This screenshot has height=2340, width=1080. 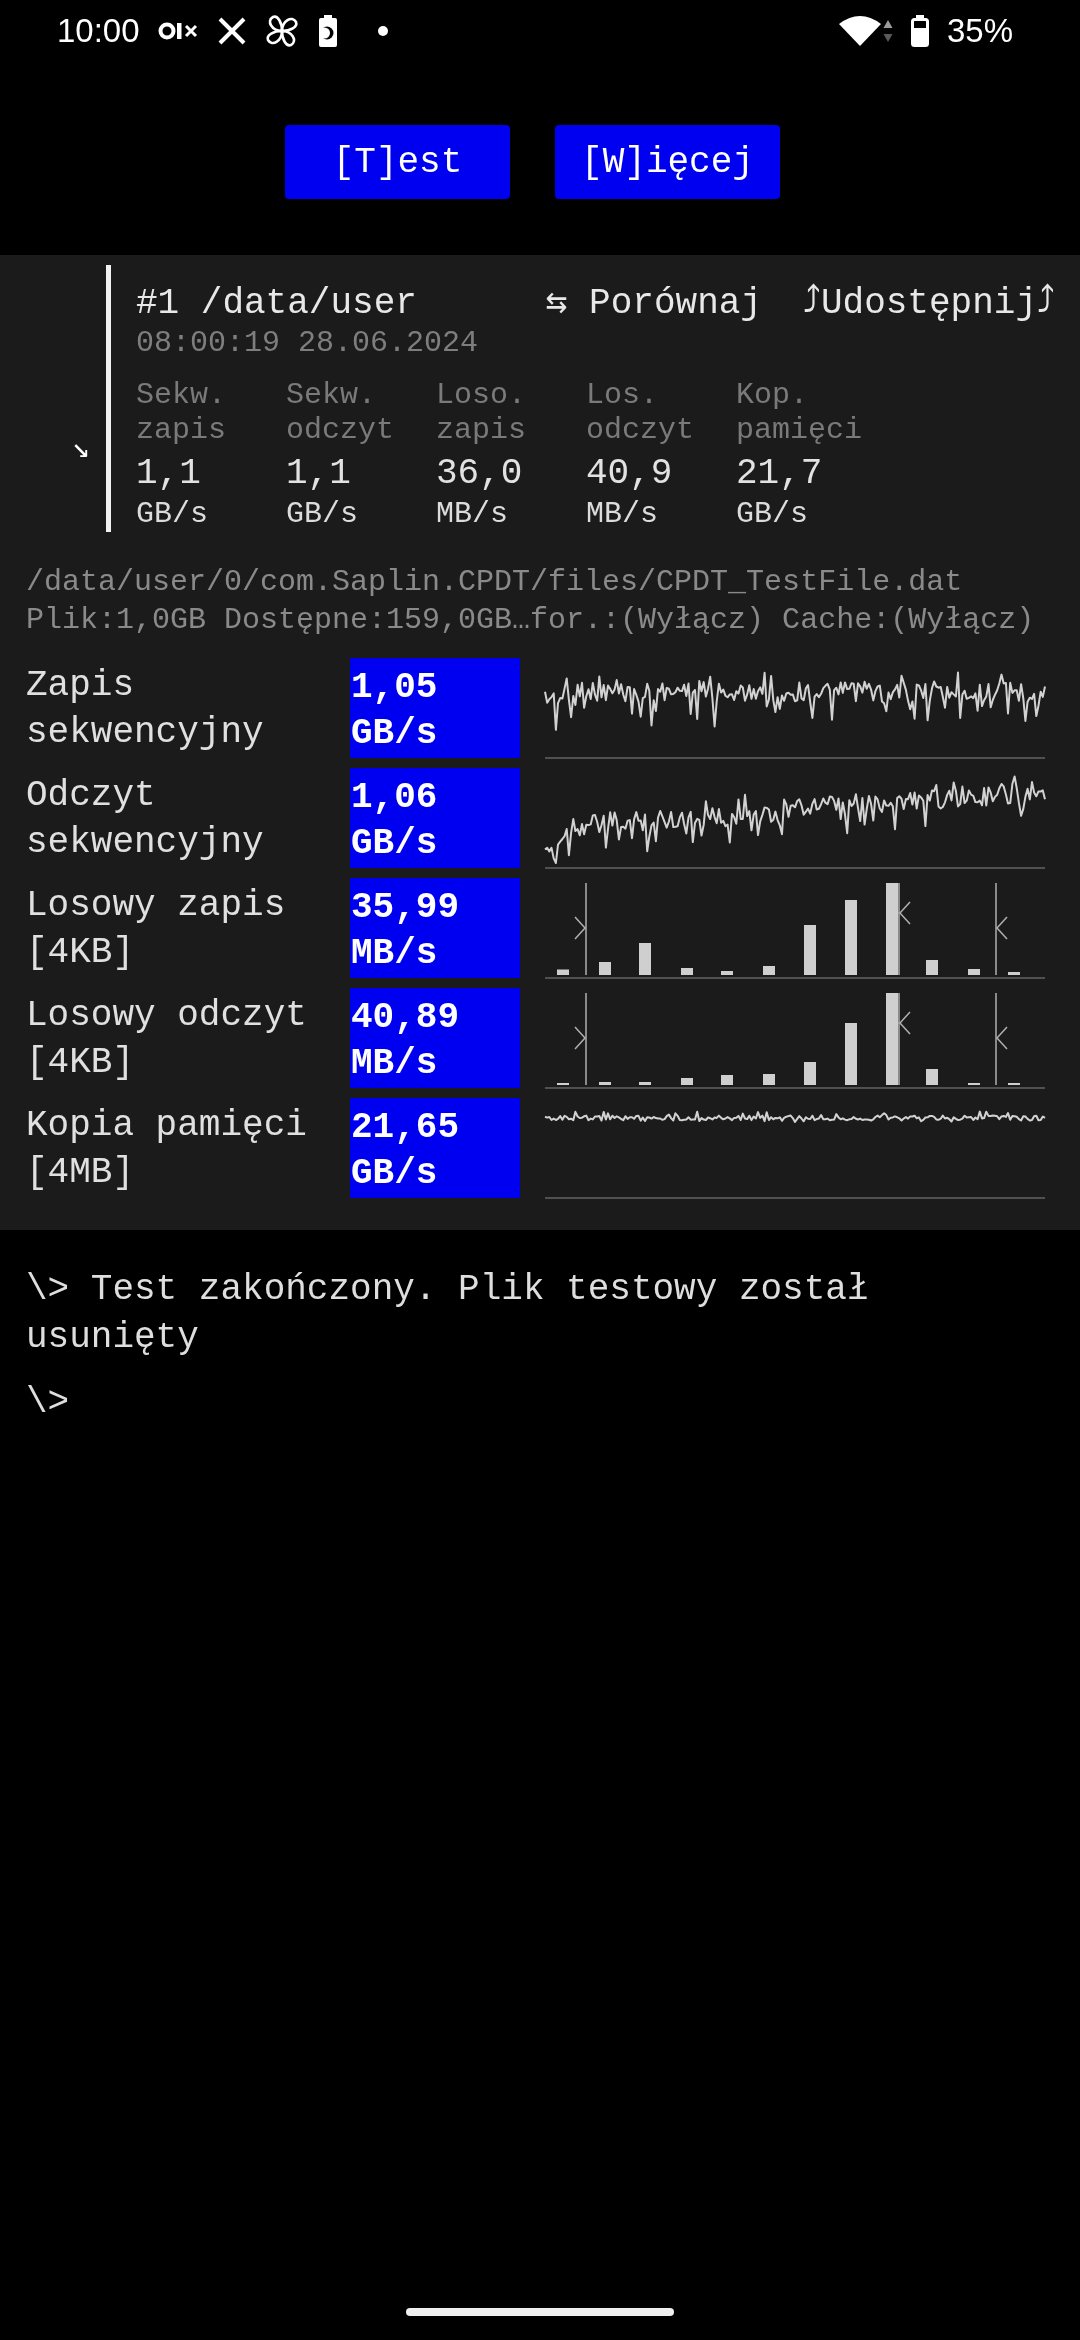 I want to click on compare-button: ⇆ Porównaj, so click(x=653, y=304).